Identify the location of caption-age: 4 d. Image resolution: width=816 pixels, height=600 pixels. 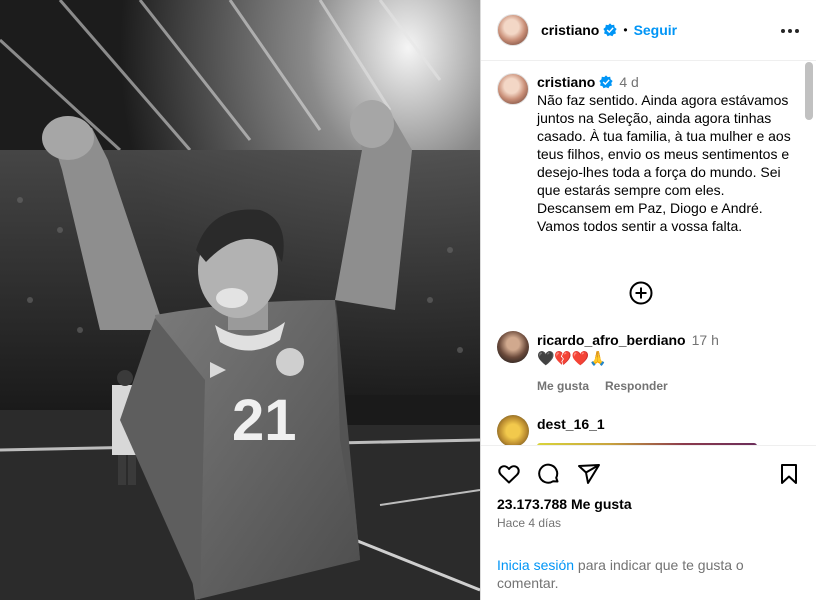
(629, 82).